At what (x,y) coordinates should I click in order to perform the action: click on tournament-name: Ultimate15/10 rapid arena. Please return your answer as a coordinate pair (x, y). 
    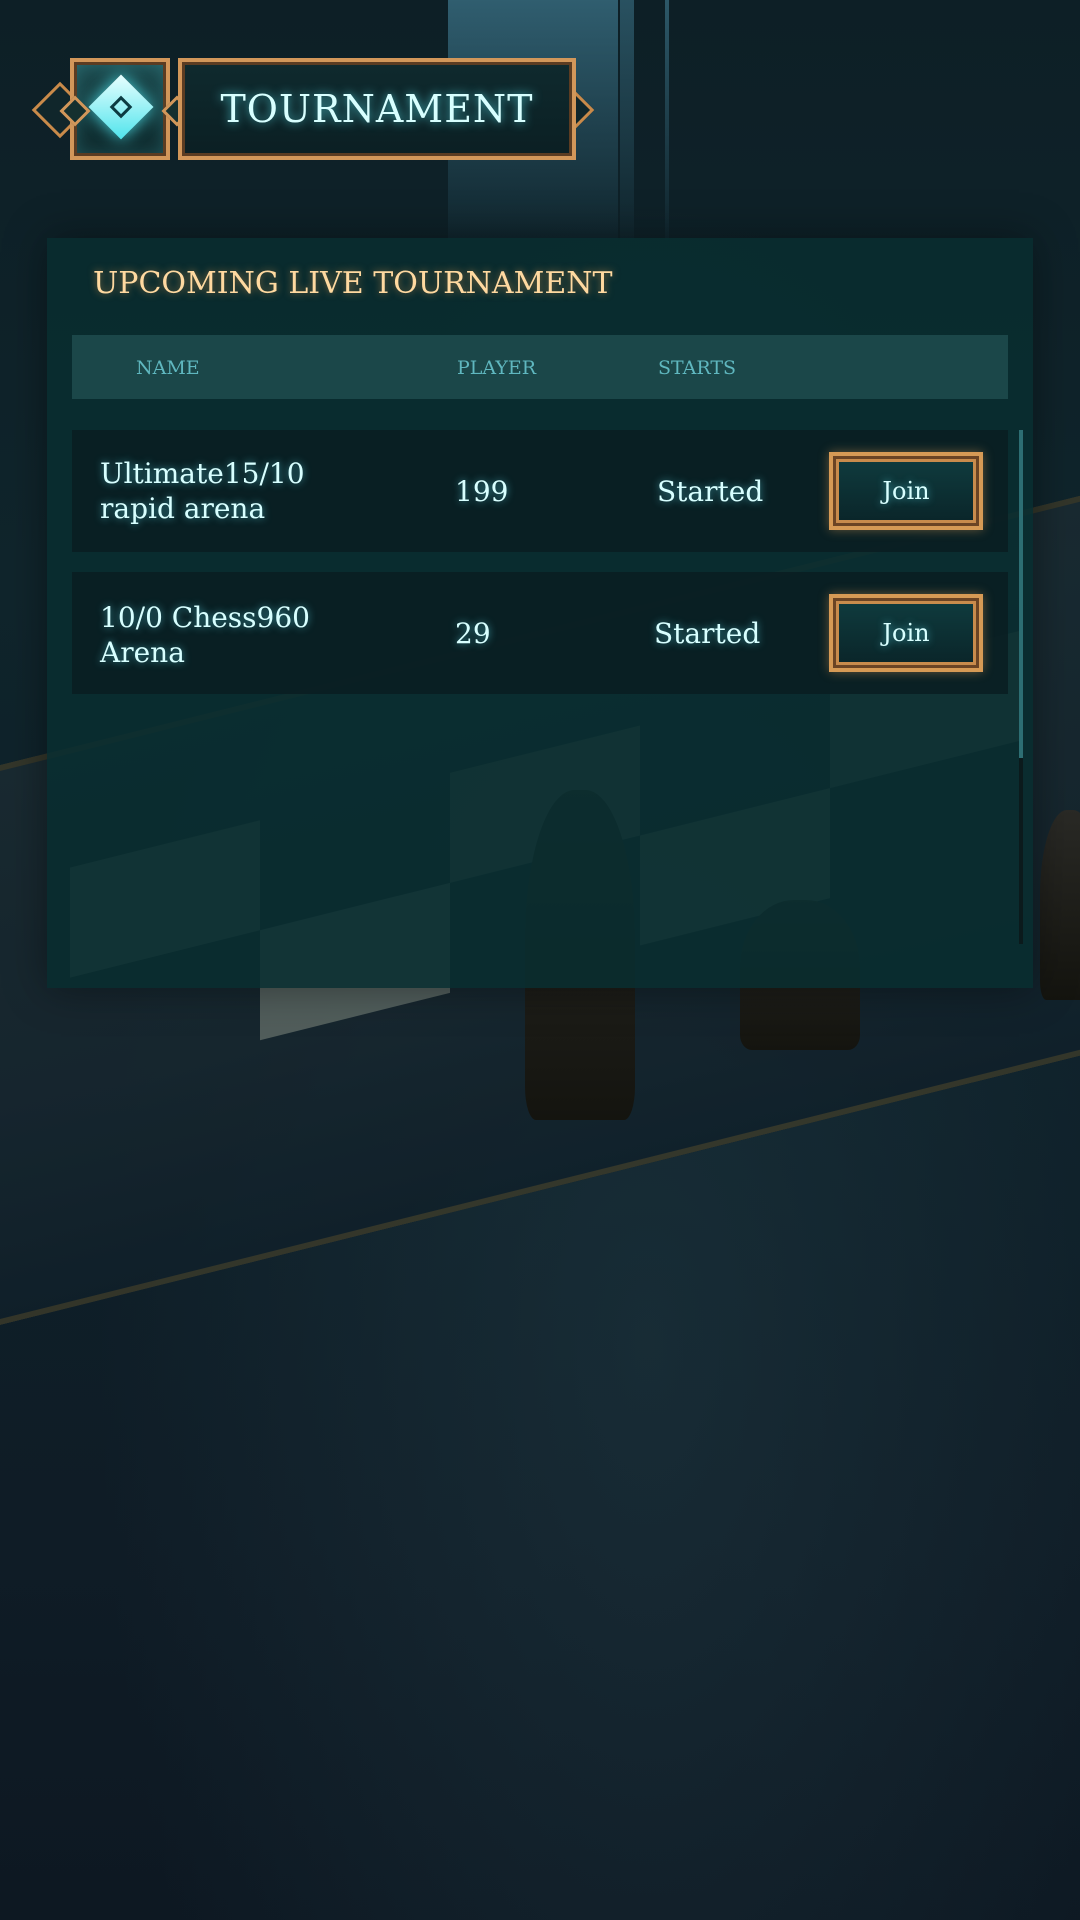
    Looking at the image, I should click on (202, 491).